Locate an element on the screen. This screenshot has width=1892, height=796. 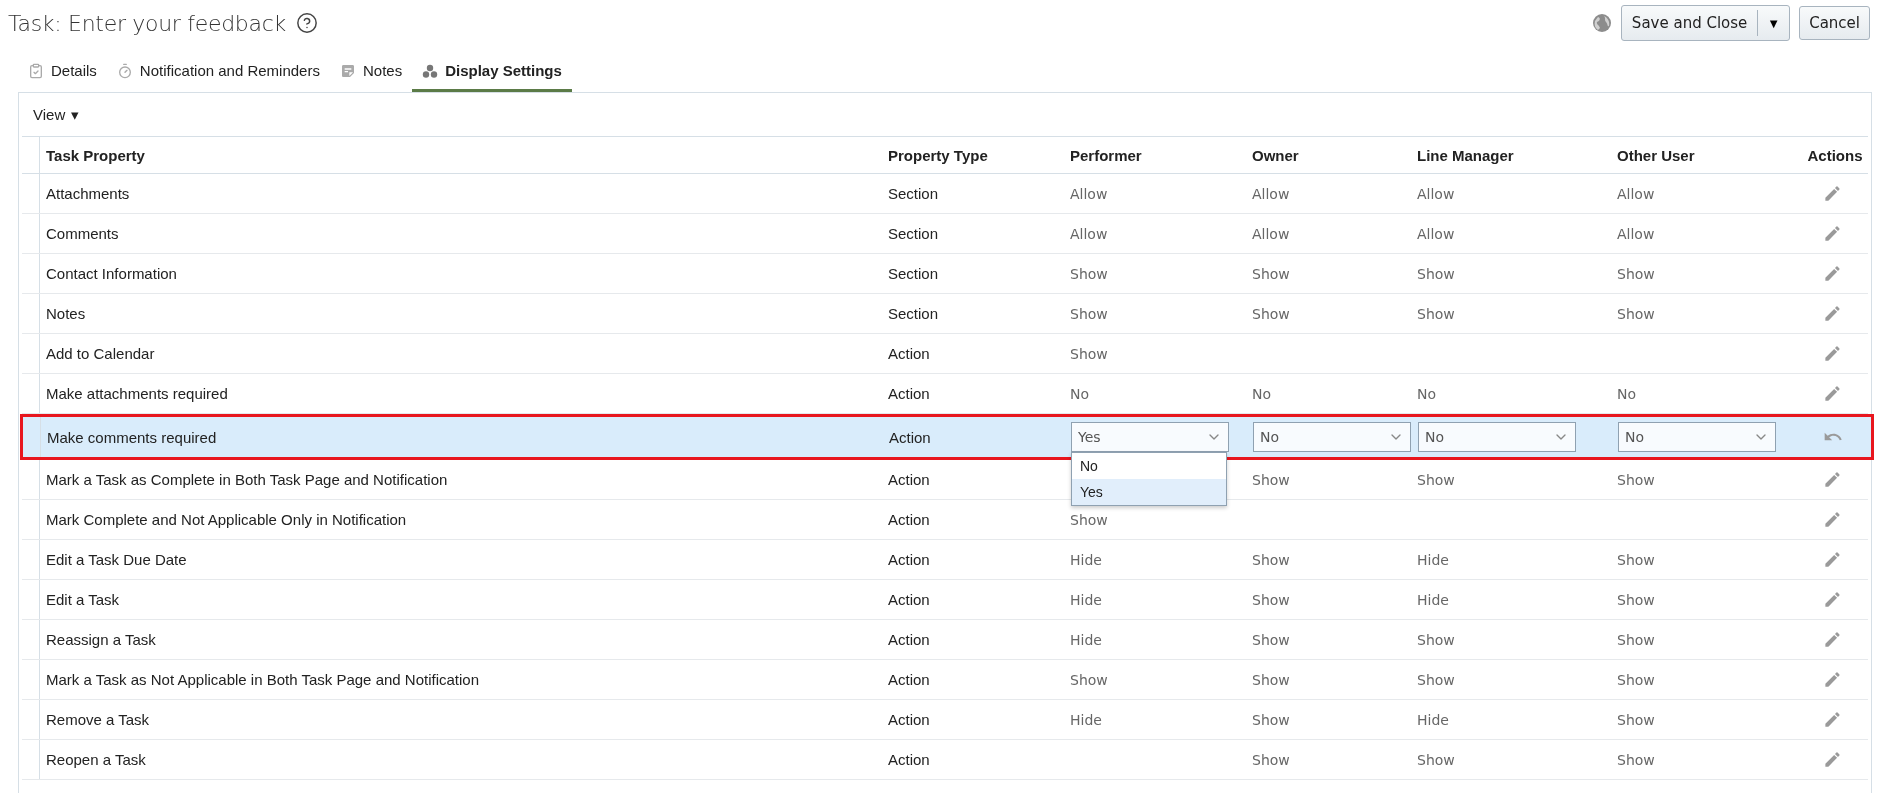
save-menu-button: ▼ is located at coordinates (1773, 23).